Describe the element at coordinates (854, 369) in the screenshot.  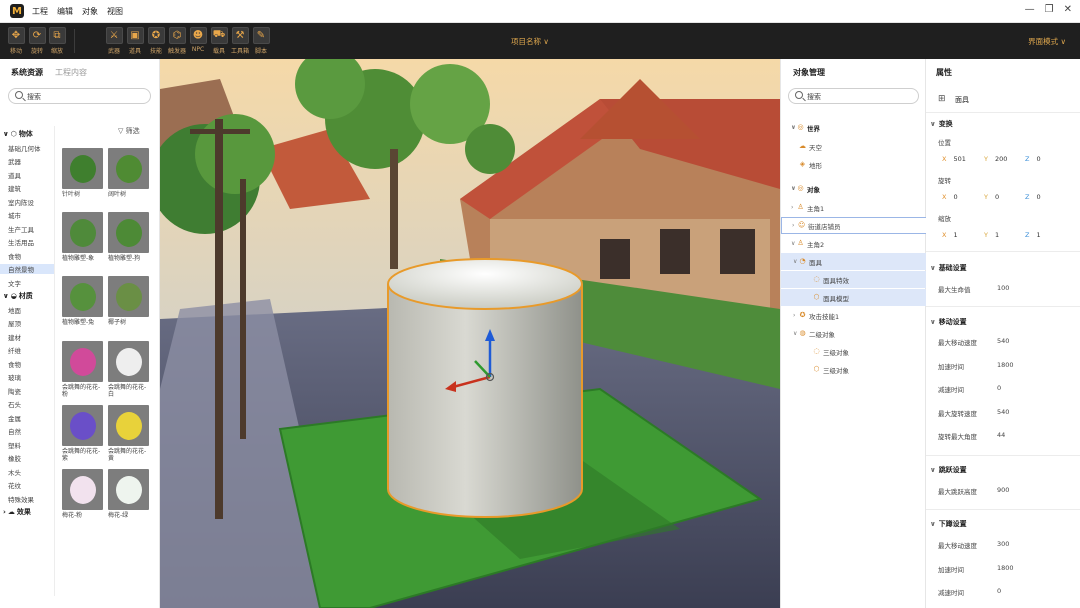
I see `tree-node: ⬡ 三级对象` at that location.